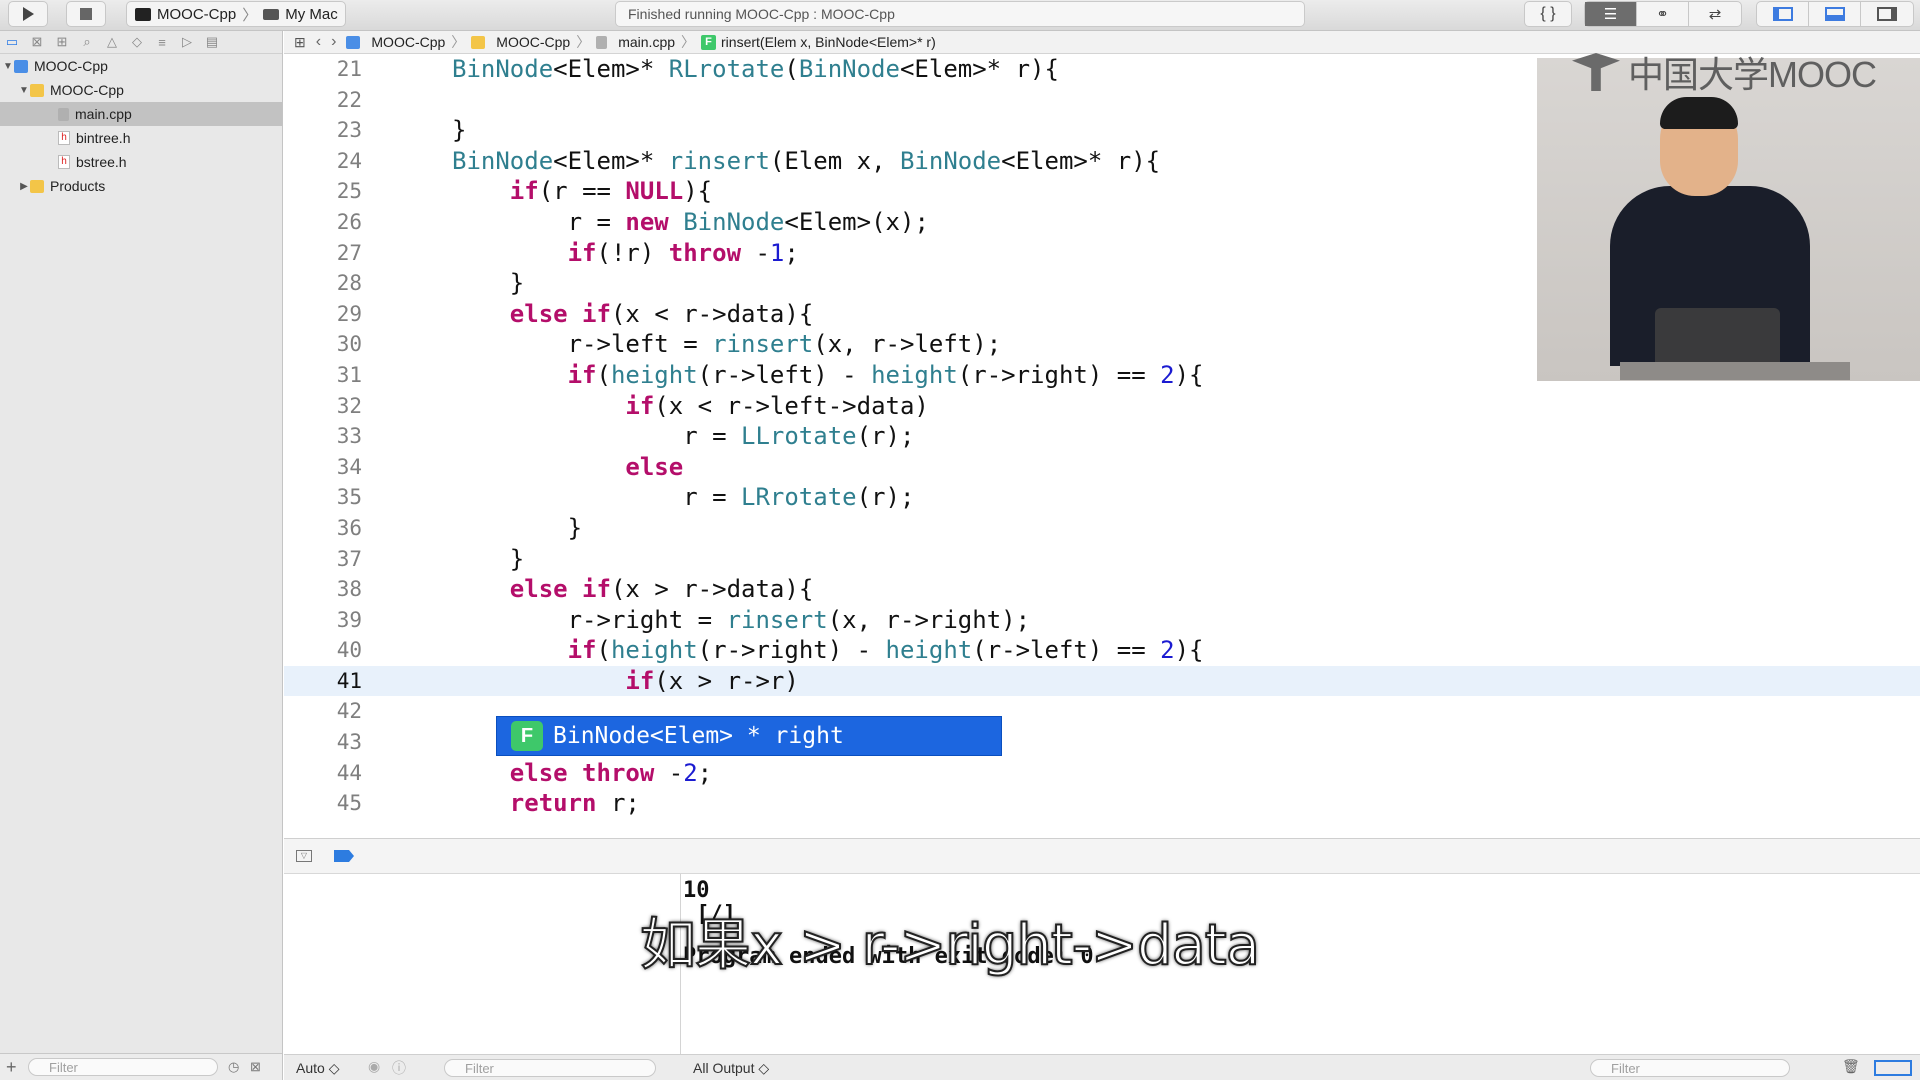 The height and width of the screenshot is (1080, 1920). I want to click on arrows-icon: ⇄, so click(1715, 14).